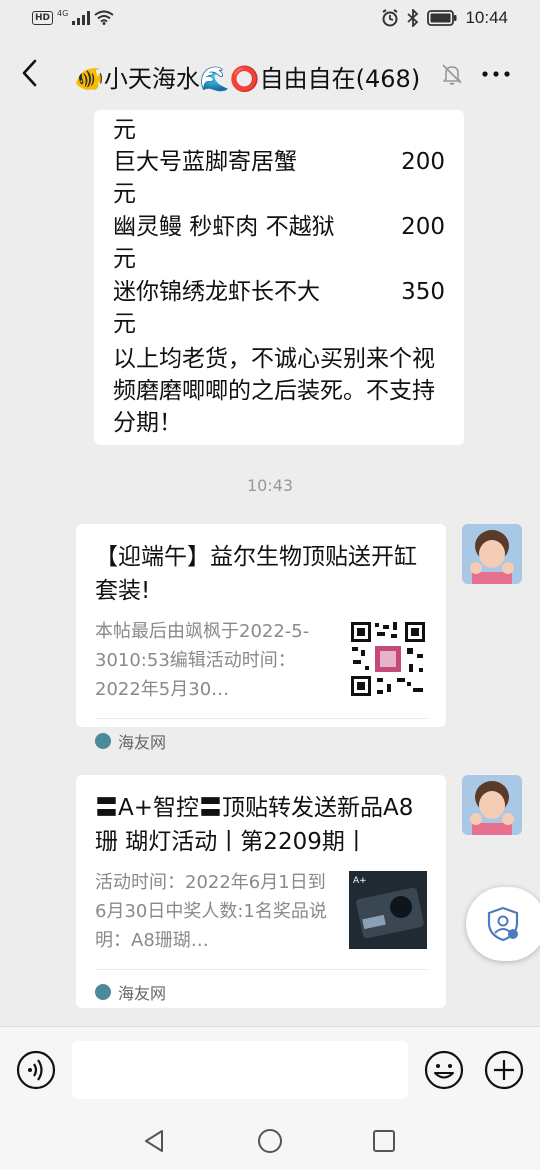 Image resolution: width=540 pixels, height=1170 pixels. What do you see at coordinates (81, 17) in the screenshot?
I see `signal-icon` at bounding box center [81, 17].